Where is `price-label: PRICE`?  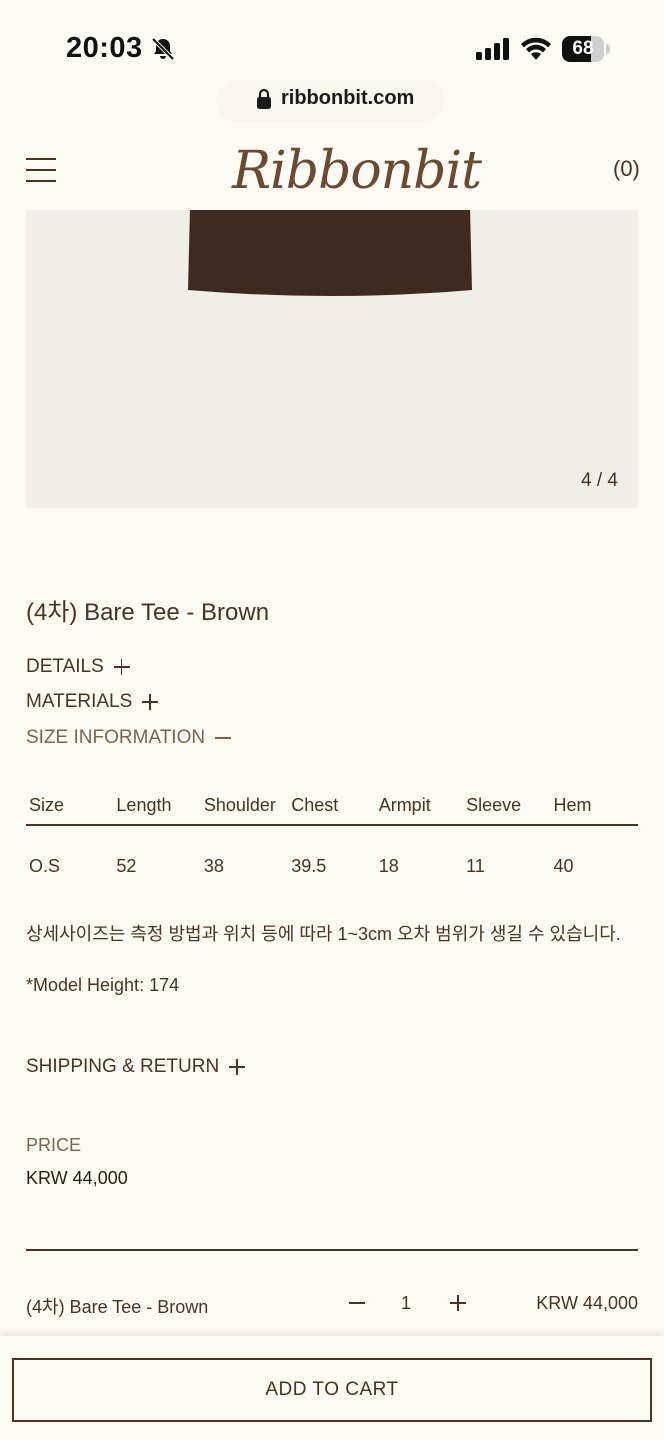
price-label: PRICE is located at coordinates (54, 1145).